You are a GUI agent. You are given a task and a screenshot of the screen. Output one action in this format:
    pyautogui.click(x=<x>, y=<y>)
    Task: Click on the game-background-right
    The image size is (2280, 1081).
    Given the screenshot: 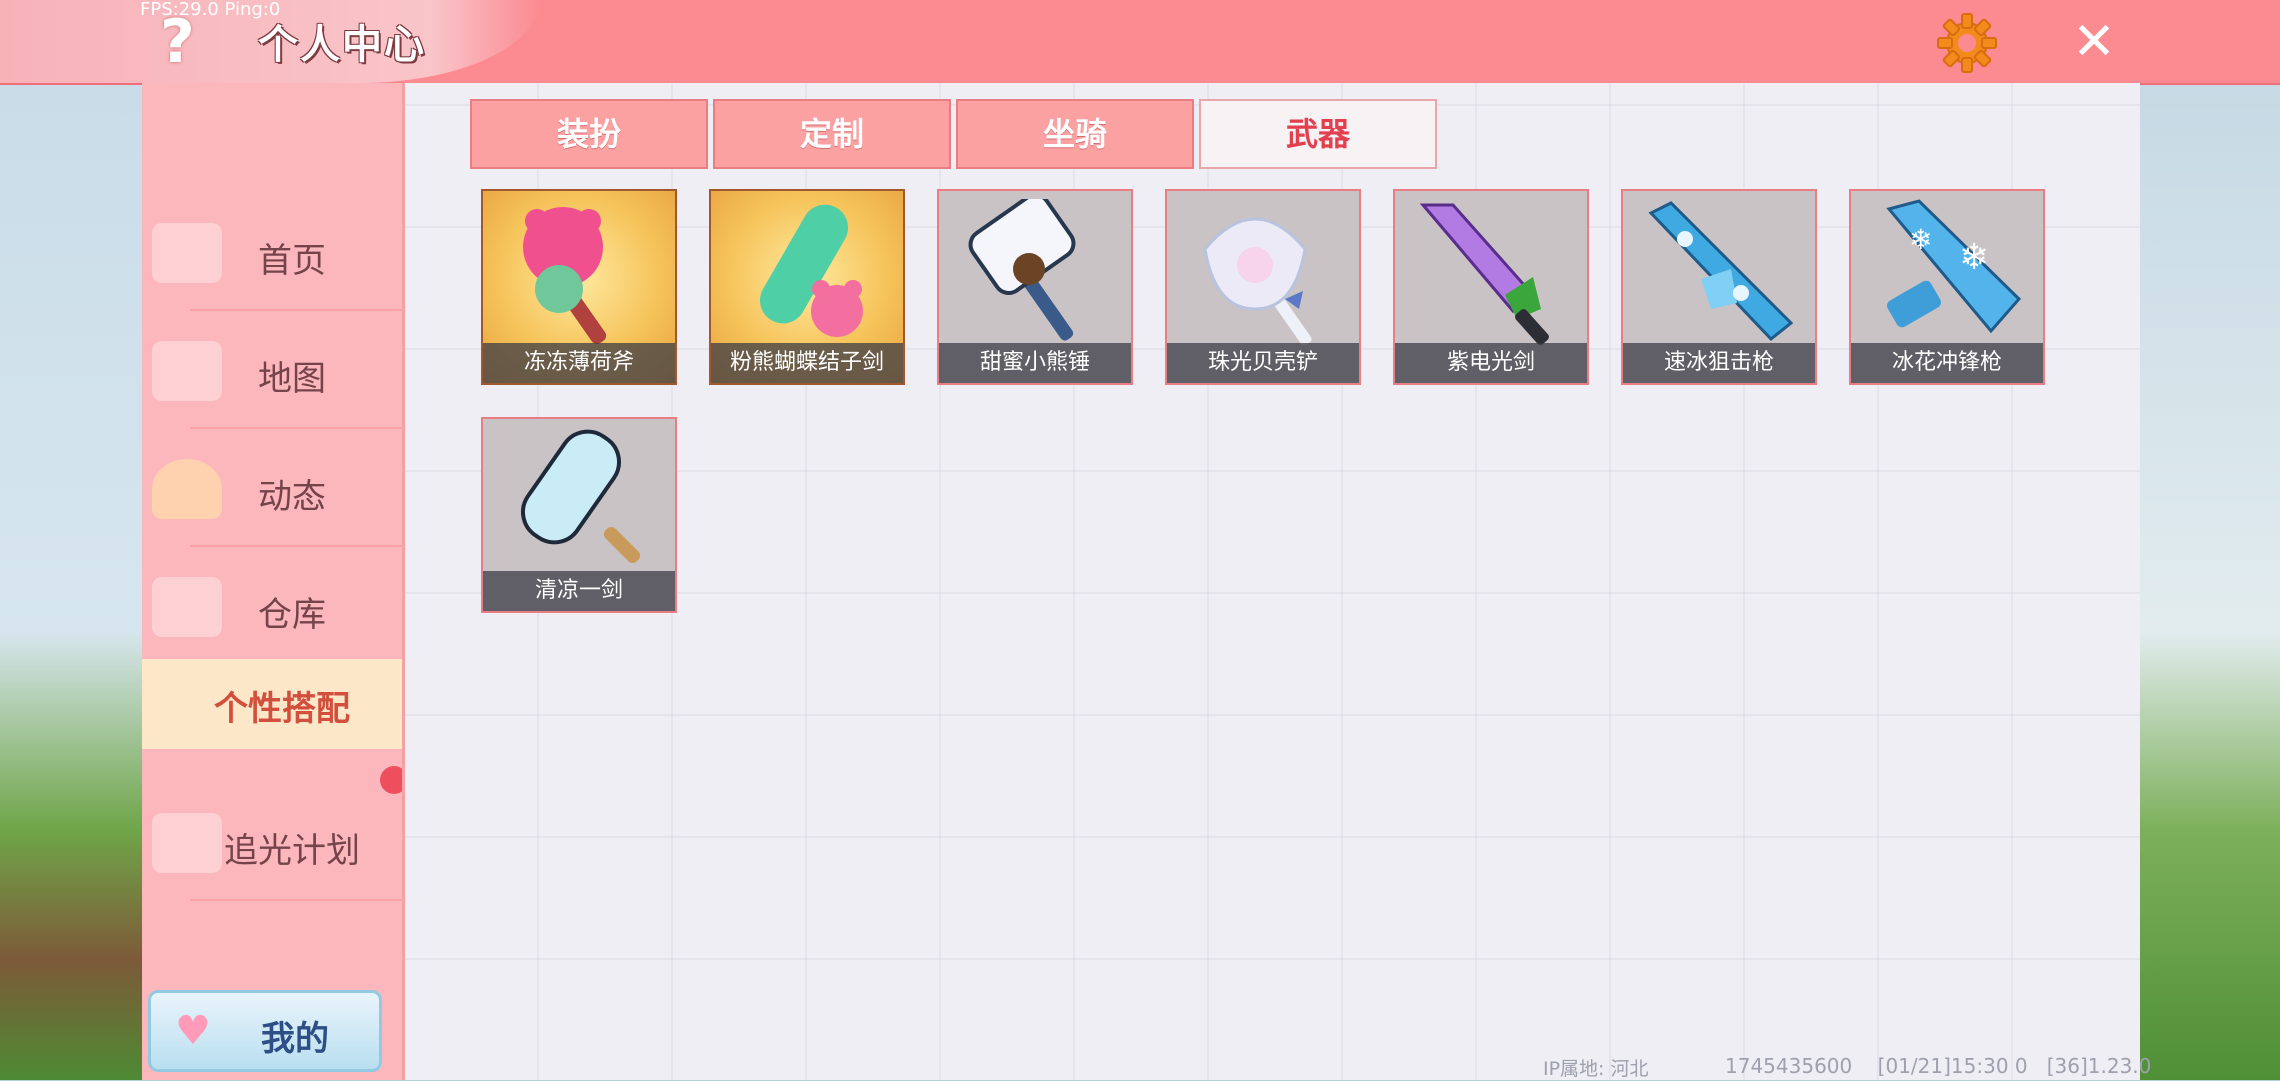 What is the action you would take?
    pyautogui.click(x=2210, y=581)
    